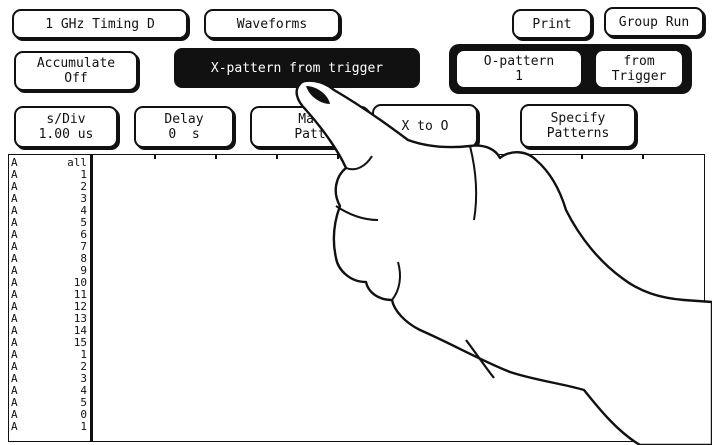 The height and width of the screenshot is (445, 712). What do you see at coordinates (66, 119) in the screenshot?
I see `seconds-per-div-label: s/Div` at bounding box center [66, 119].